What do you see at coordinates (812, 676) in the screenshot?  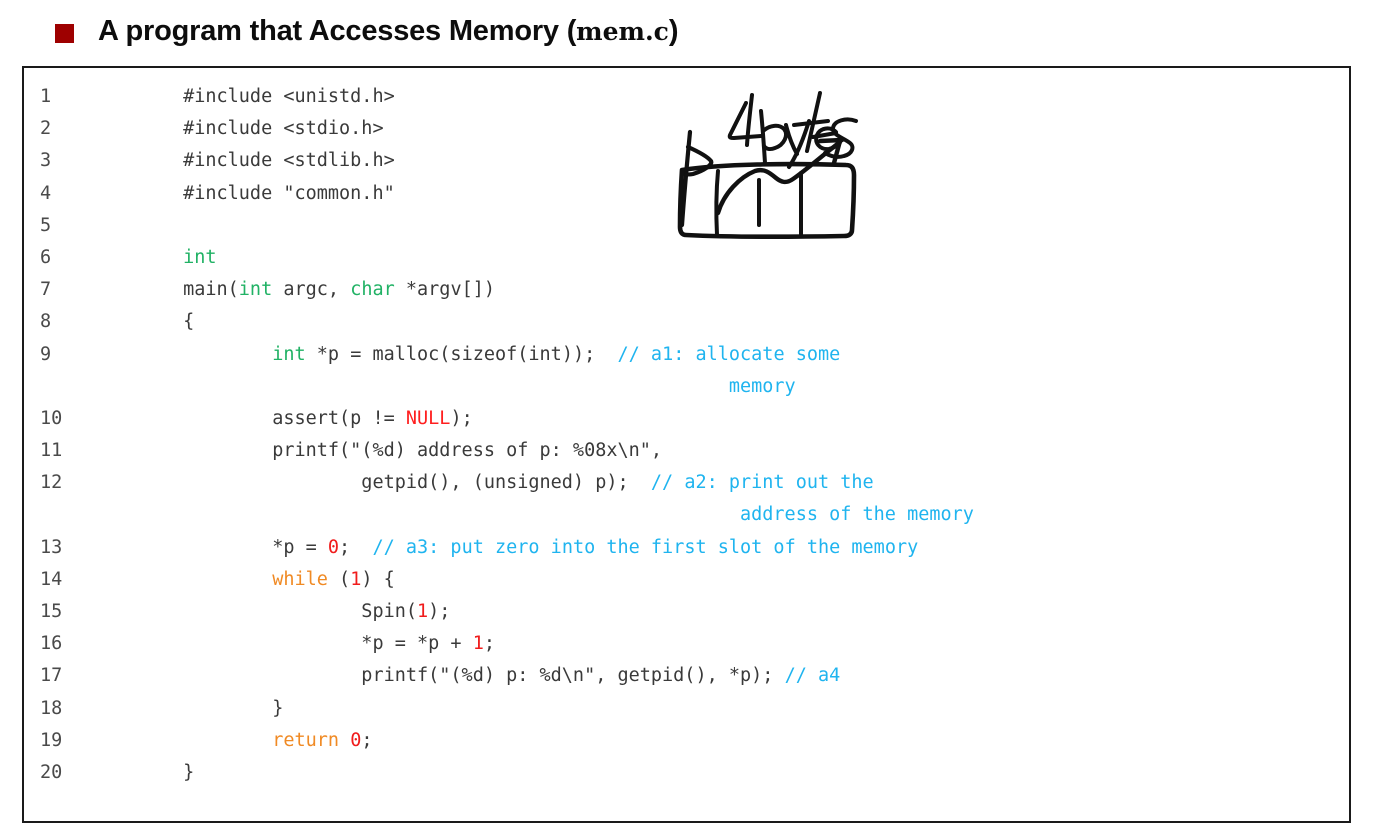 I see `code-token-cmt: // a4` at bounding box center [812, 676].